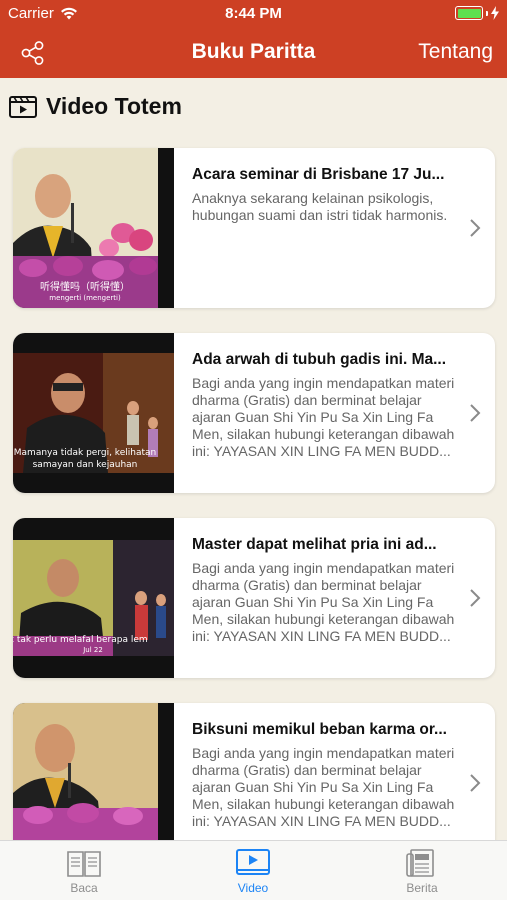  I want to click on tab-label: Video, so click(253, 888).